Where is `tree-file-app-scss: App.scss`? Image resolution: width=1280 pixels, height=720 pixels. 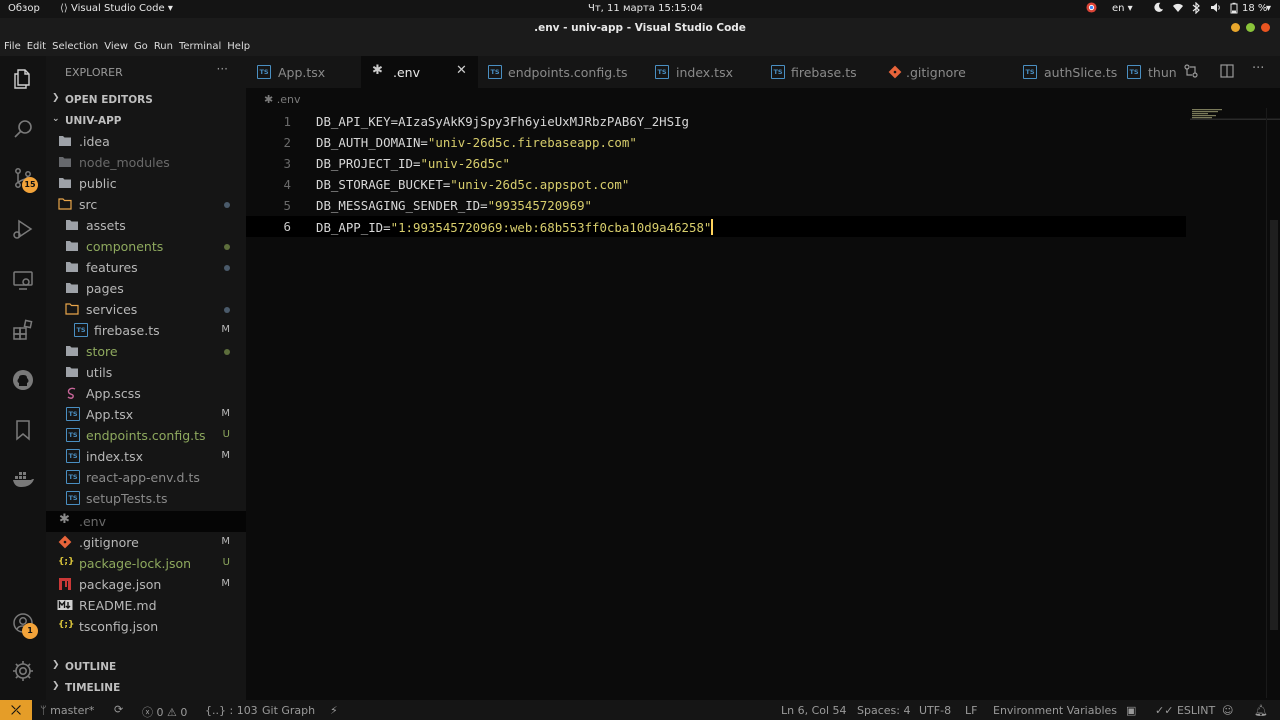 tree-file-app-scss: App.scss is located at coordinates (146, 393).